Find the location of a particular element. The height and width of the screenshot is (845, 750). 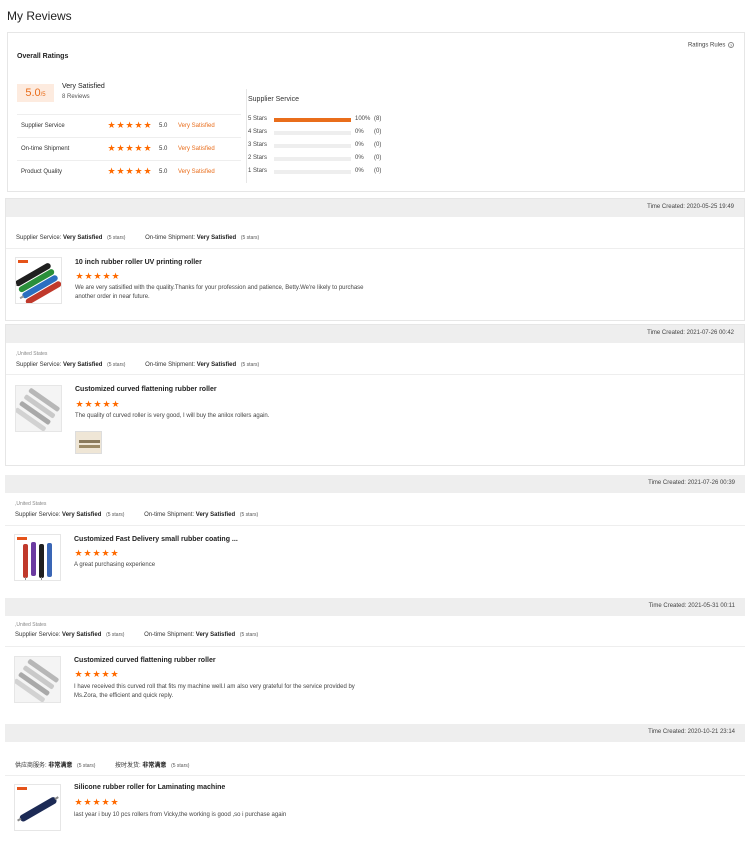

review-time: Time Created: 2021-07-26 00:42 is located at coordinates (690, 333).